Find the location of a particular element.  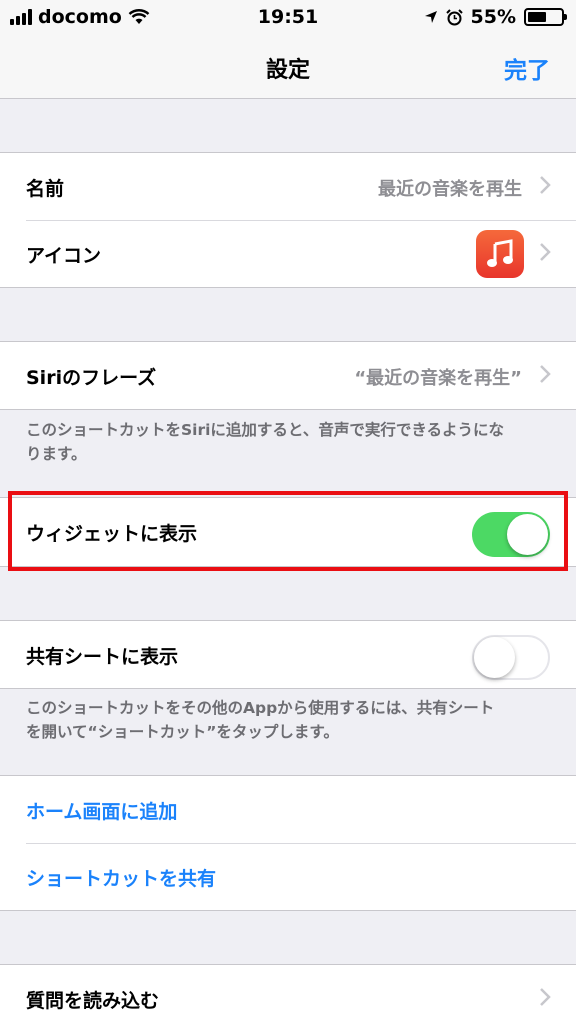

icon-row: アイコン is located at coordinates (288, 253).